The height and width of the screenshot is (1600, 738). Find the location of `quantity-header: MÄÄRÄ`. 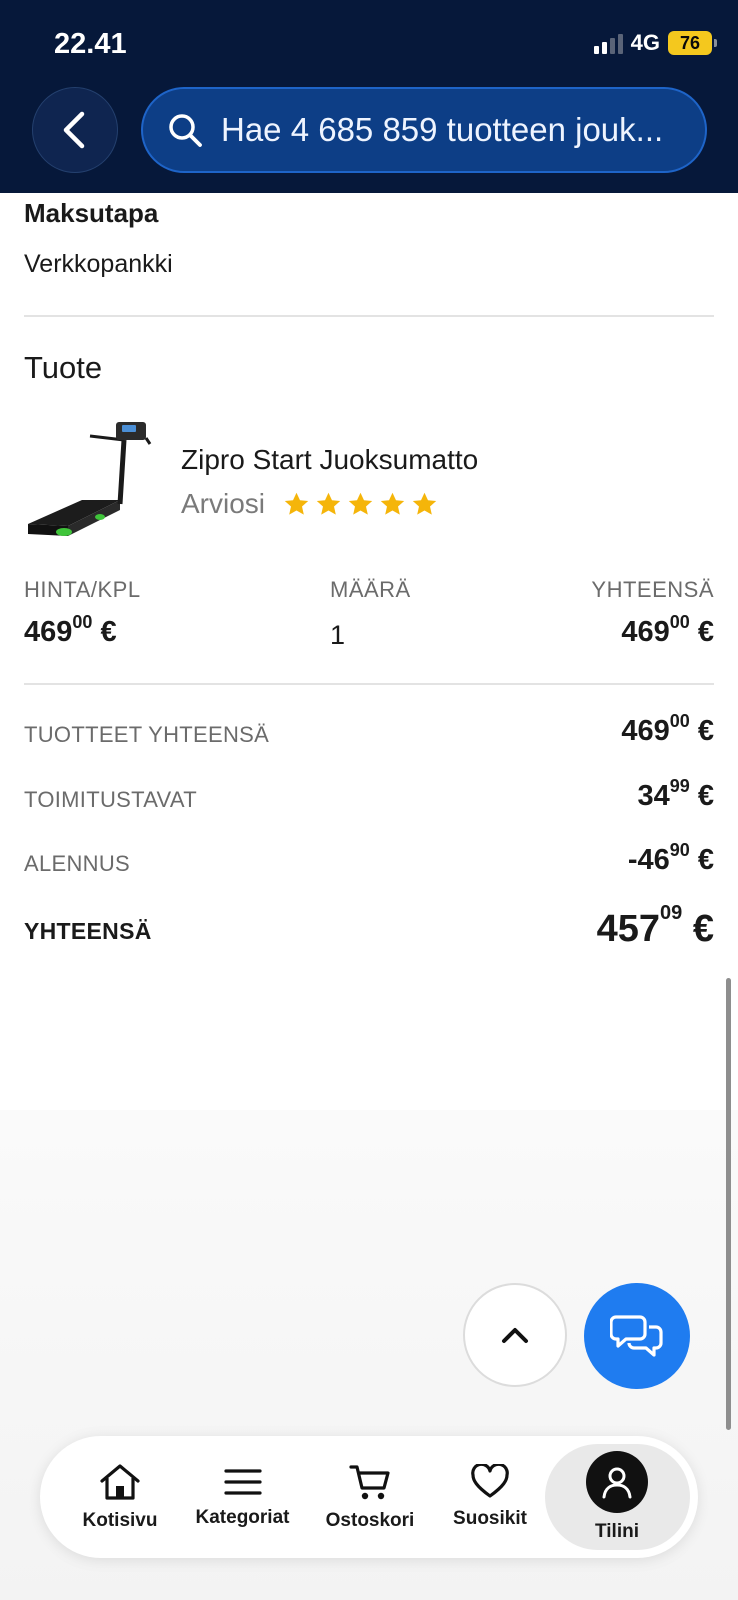

quantity-header: MÄÄRÄ is located at coordinates (370, 589).